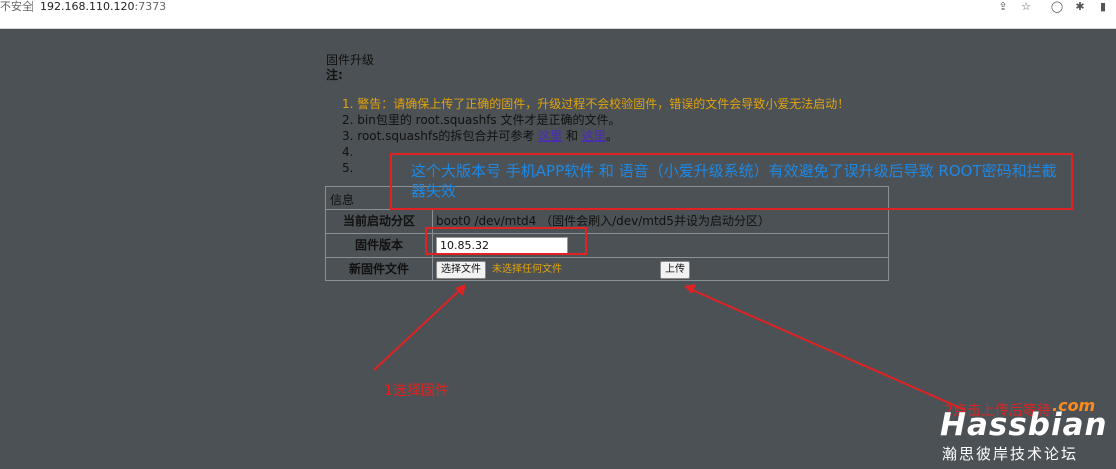  What do you see at coordinates (350, 68) in the screenshot?
I see `page-header: 固件升级 注:` at bounding box center [350, 68].